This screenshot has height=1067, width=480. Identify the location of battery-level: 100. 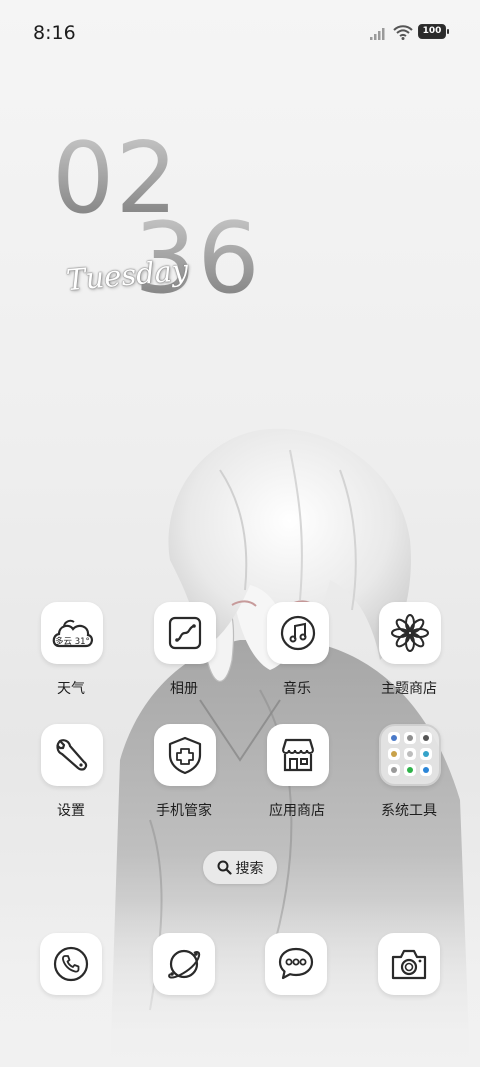
(432, 31).